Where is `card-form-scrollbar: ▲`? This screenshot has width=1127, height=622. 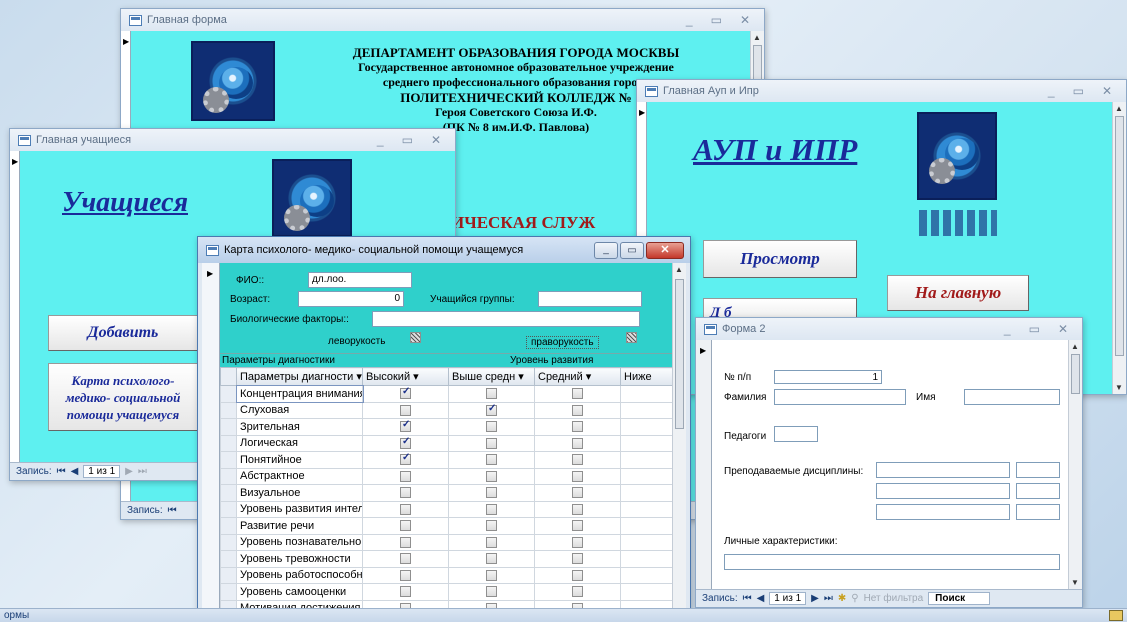 card-form-scrollbar: ▲ is located at coordinates (679, 442).